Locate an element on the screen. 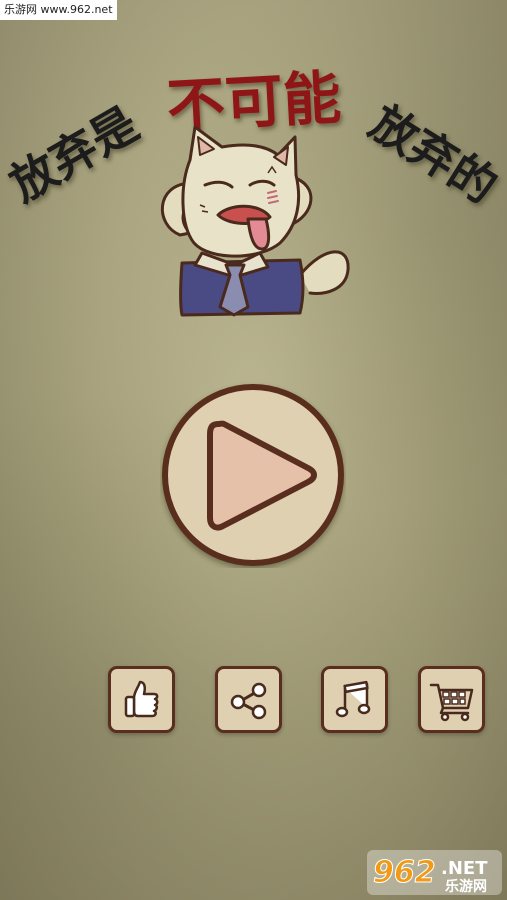 This screenshot has width=507, height=900. watermark-text: 乐游网 www.962.net is located at coordinates (58, 10).